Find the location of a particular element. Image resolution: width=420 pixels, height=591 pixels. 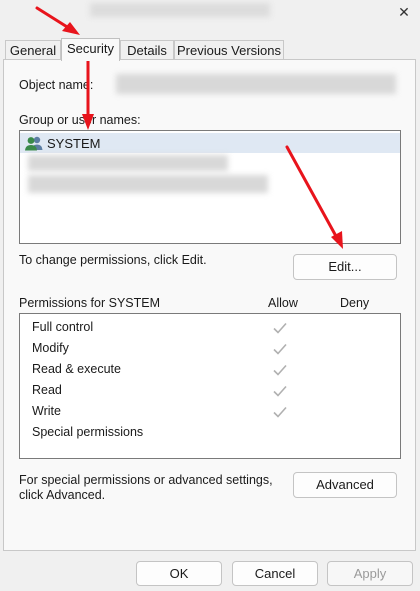

permission-name: Full control is located at coordinates (63, 327).